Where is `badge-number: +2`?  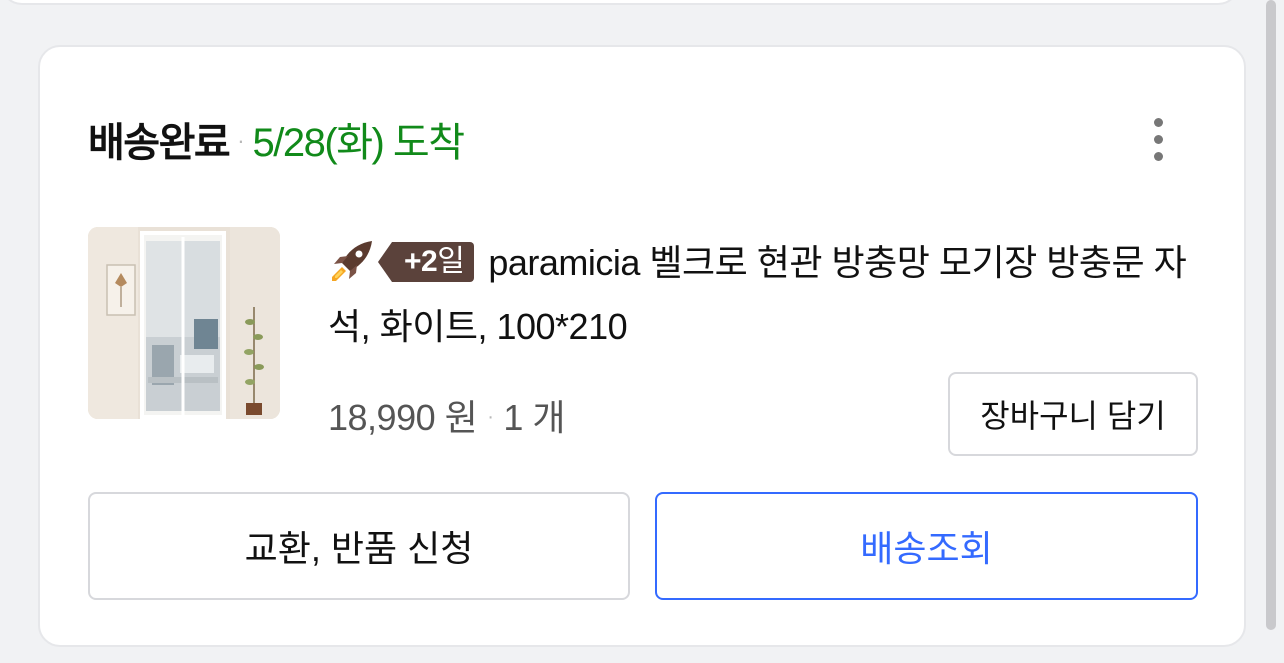 badge-number: +2 is located at coordinates (421, 261).